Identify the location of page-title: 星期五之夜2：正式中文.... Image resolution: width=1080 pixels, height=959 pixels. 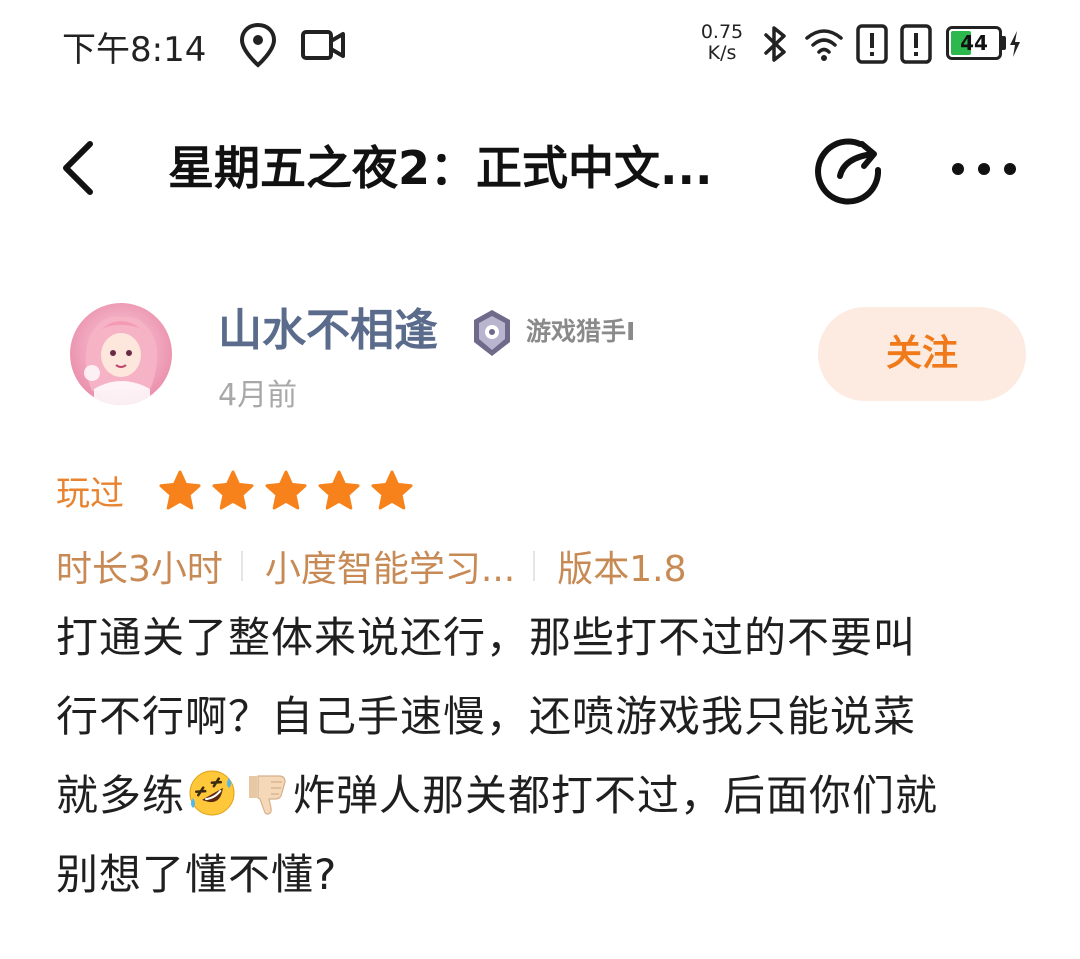
(440, 168).